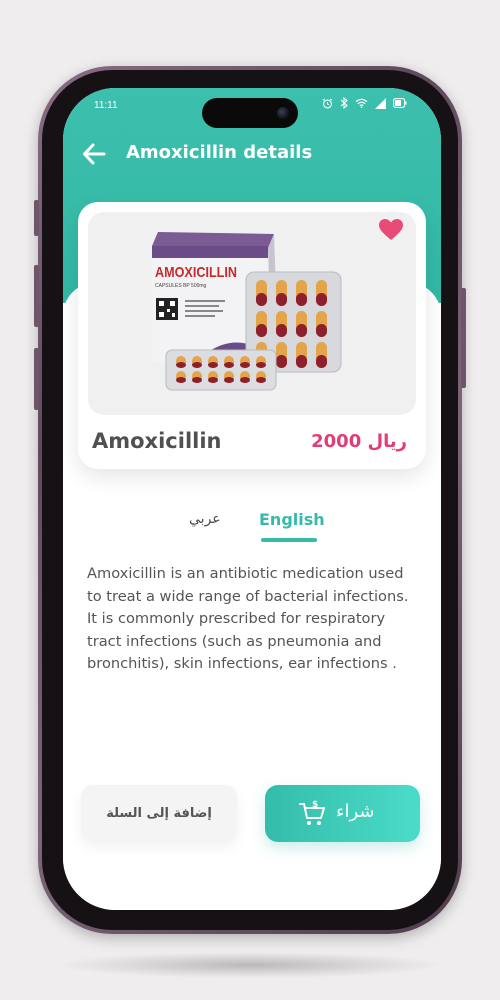 This screenshot has width=500, height=1000. What do you see at coordinates (312, 812) in the screenshot?
I see `cart-dollar-icon: $` at bounding box center [312, 812].